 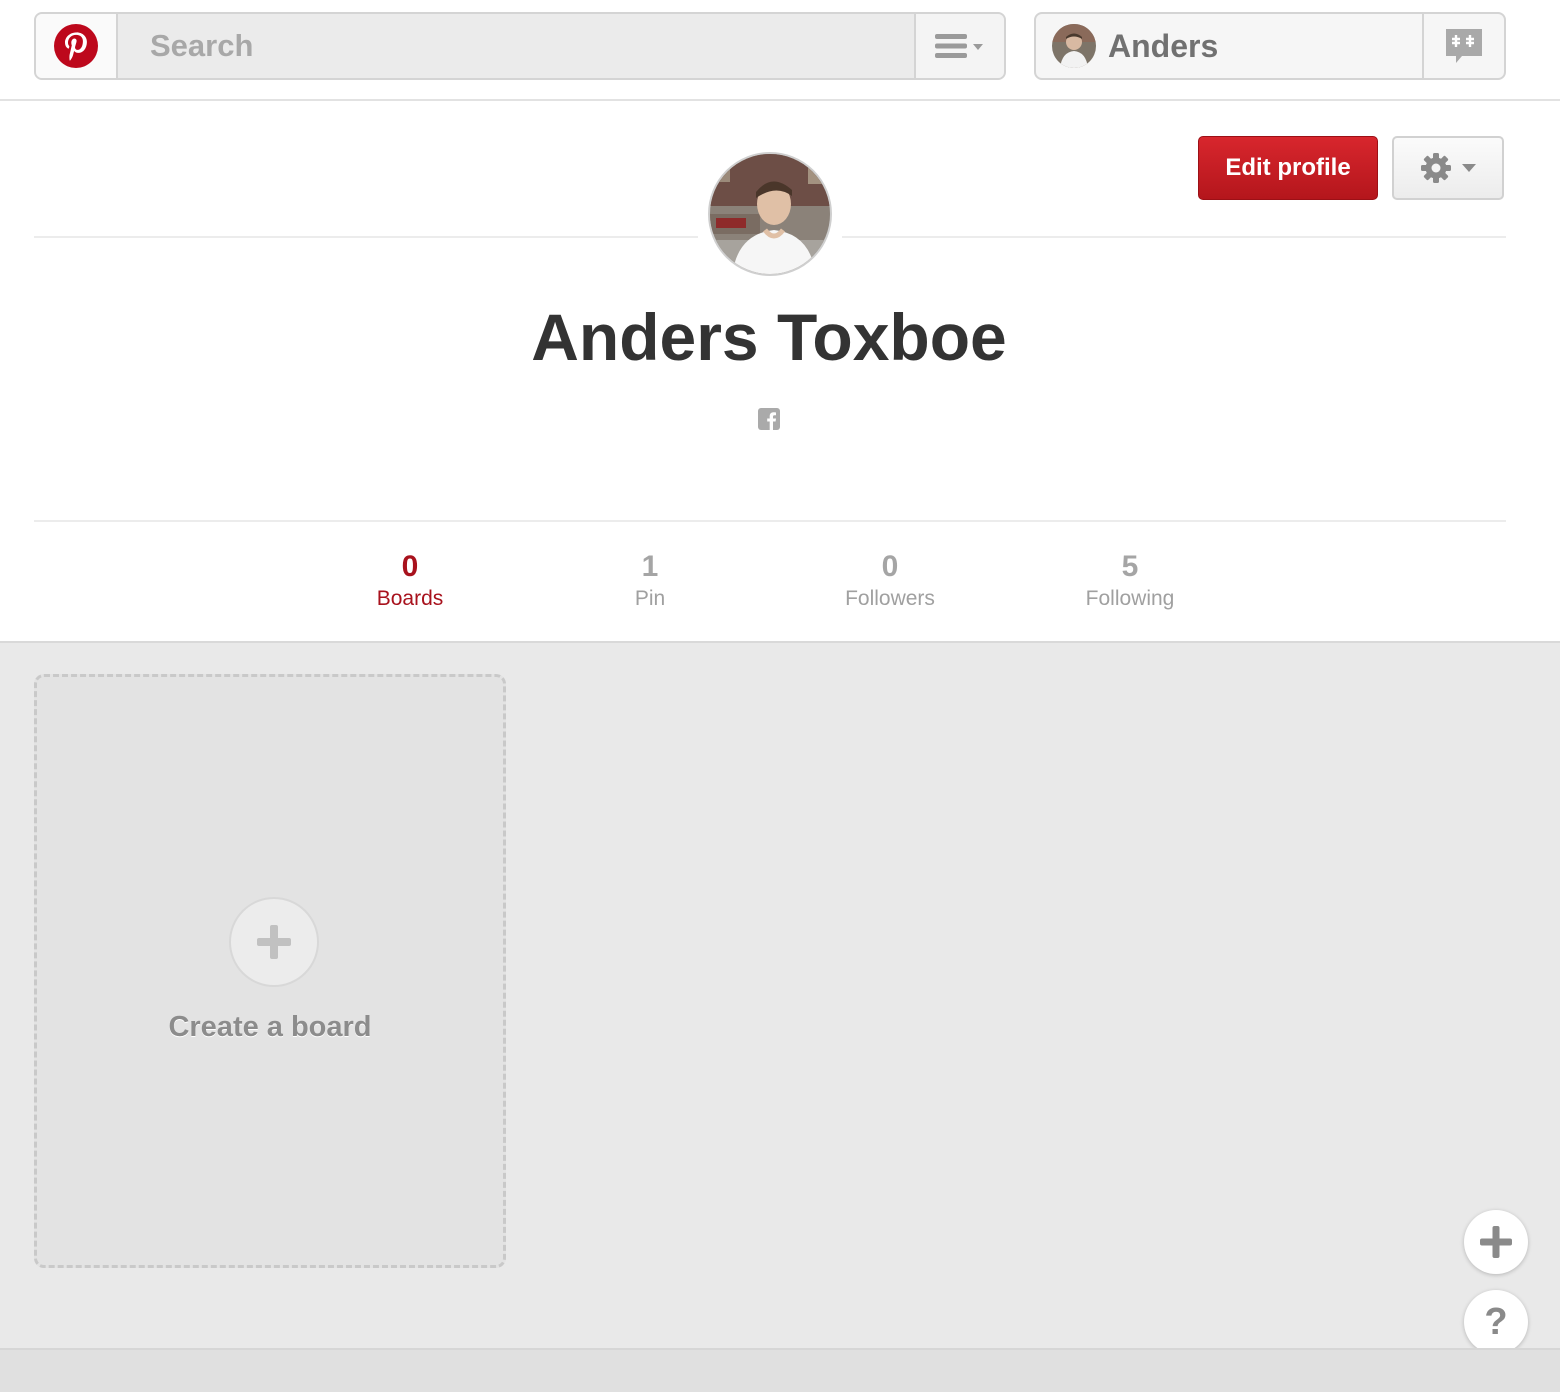 I want to click on gear-icon, so click(x=1436, y=168).